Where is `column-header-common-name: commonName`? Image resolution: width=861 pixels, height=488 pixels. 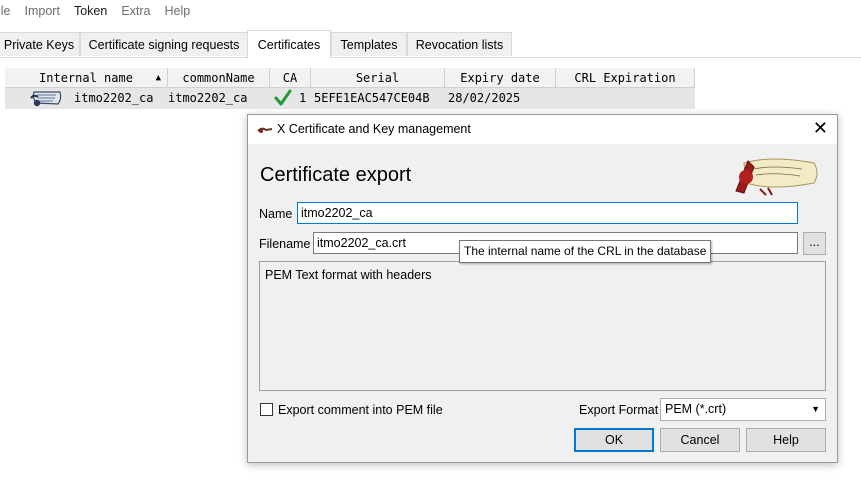 column-header-common-name: commonName is located at coordinates (219, 78).